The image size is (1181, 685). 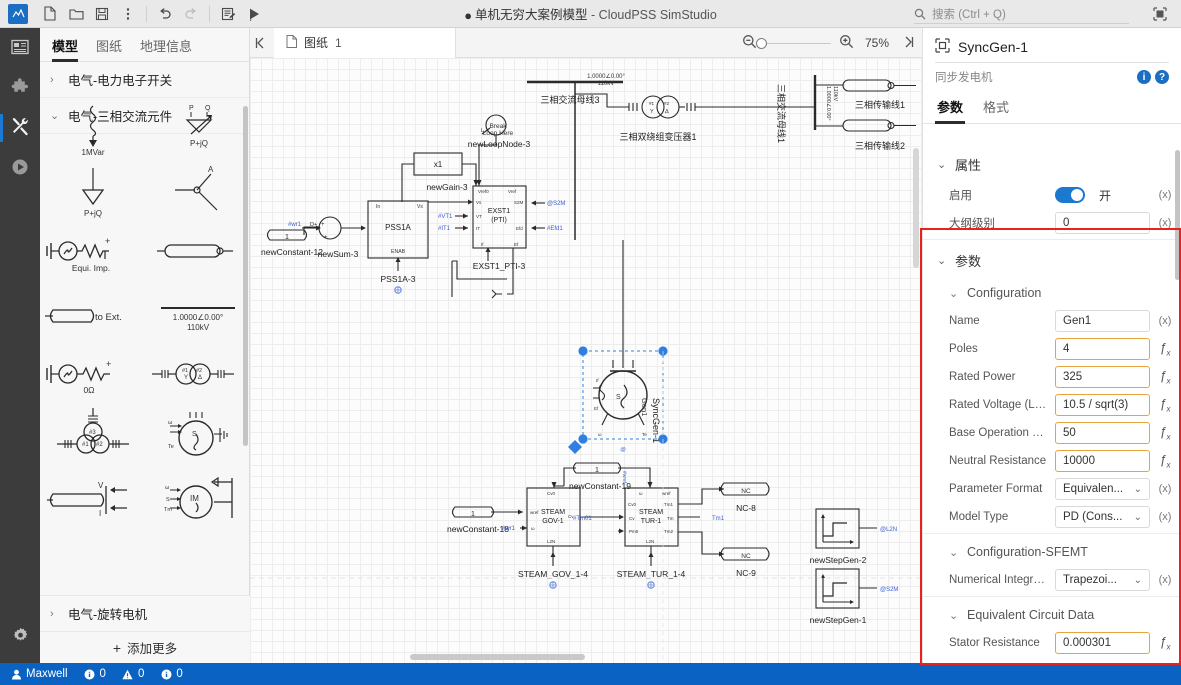 What do you see at coordinates (1021, 14) in the screenshot?
I see `search-input: 搜索 (Ctrl + Q)` at bounding box center [1021, 14].